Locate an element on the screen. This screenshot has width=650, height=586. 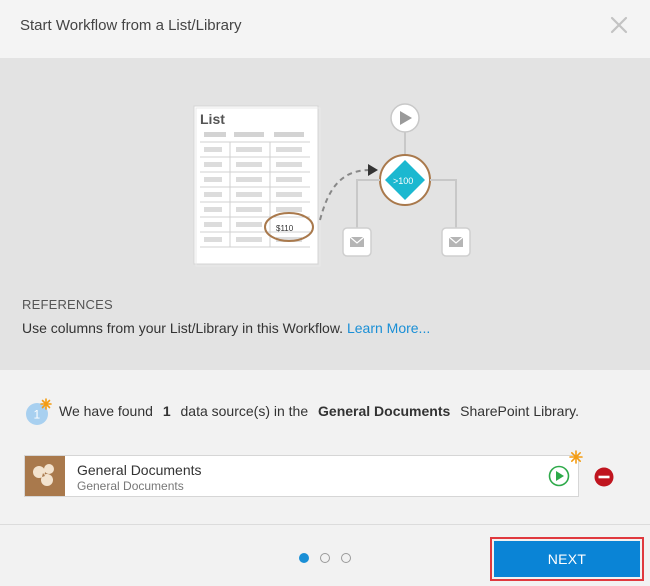
list-document-icon: List $110 is located at coordinates (257, 186).